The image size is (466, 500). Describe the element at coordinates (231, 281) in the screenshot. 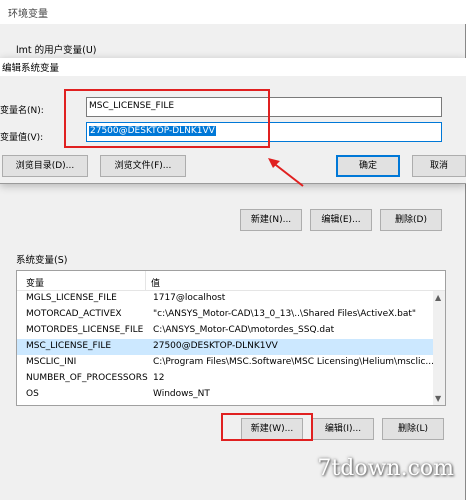

I see `table-header: 变量 值` at that location.